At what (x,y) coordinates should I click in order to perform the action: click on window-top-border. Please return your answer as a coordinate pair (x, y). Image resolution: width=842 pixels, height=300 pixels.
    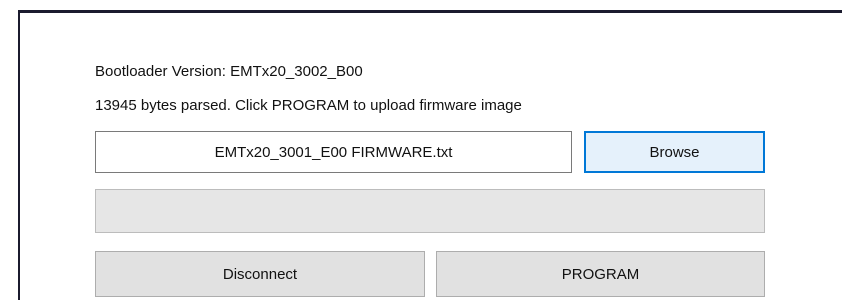
    Looking at the image, I should click on (430, 11).